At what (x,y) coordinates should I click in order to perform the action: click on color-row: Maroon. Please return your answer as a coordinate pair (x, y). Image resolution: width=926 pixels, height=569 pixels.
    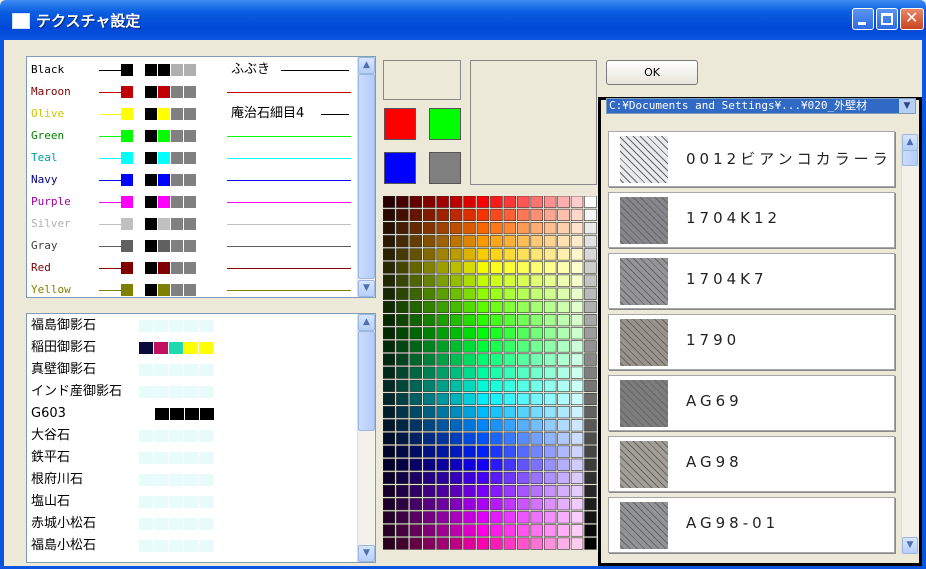
    Looking at the image, I should click on (191, 92).